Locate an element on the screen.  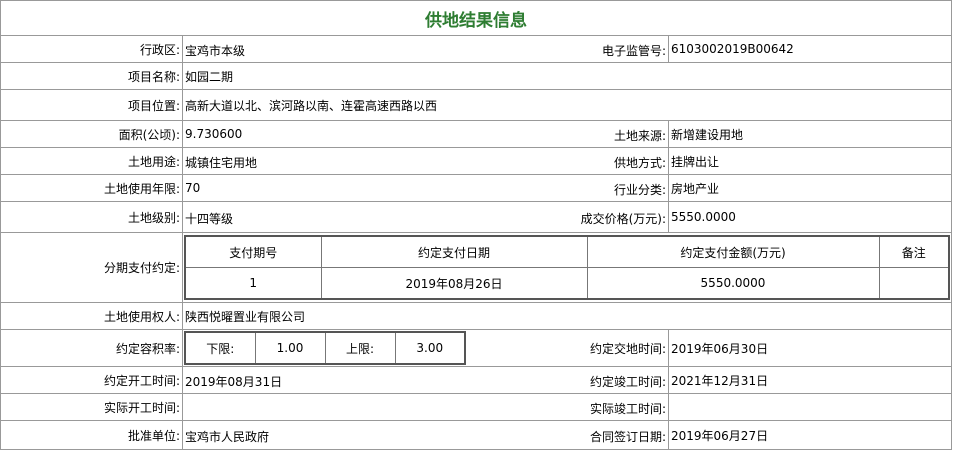
delivery-time-label: 约定交地时间: is located at coordinates (627, 349).